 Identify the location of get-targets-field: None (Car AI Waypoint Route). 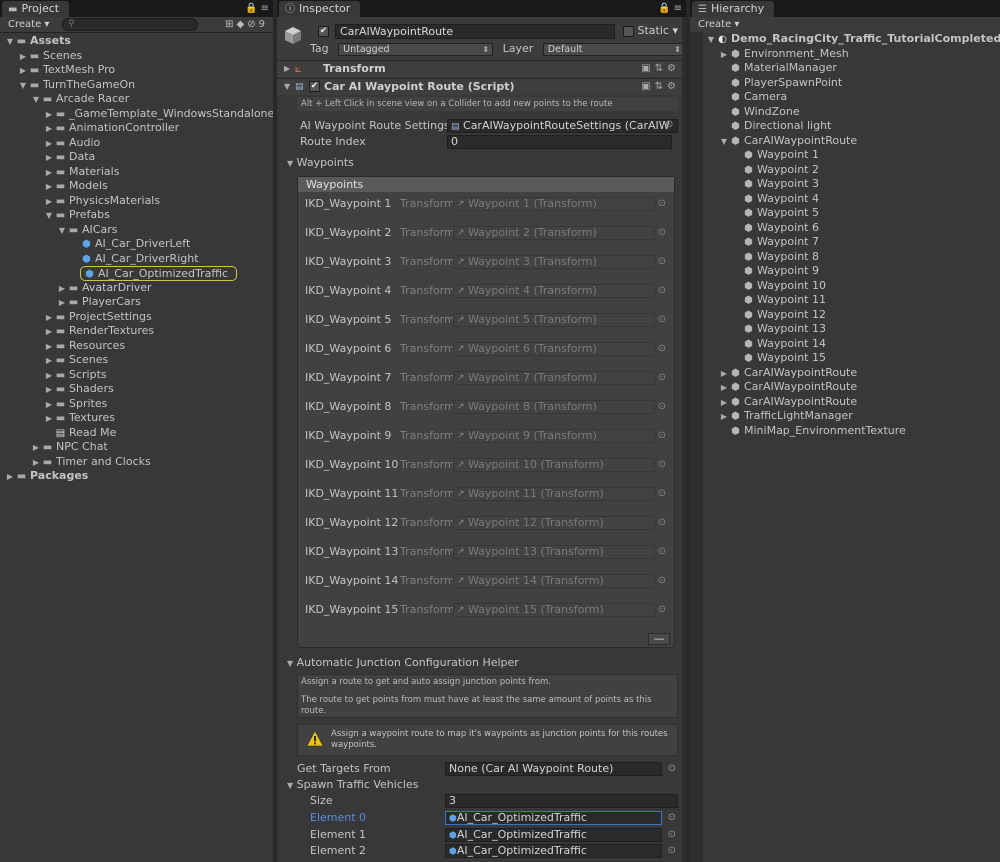
(553, 769).